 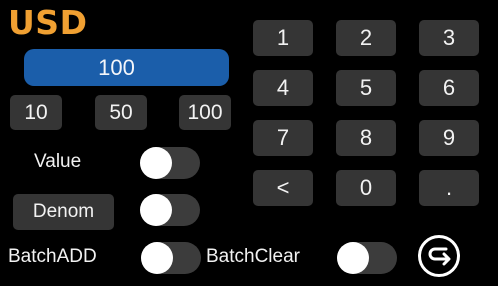 I want to click on key-6: 6, so click(x=449, y=88).